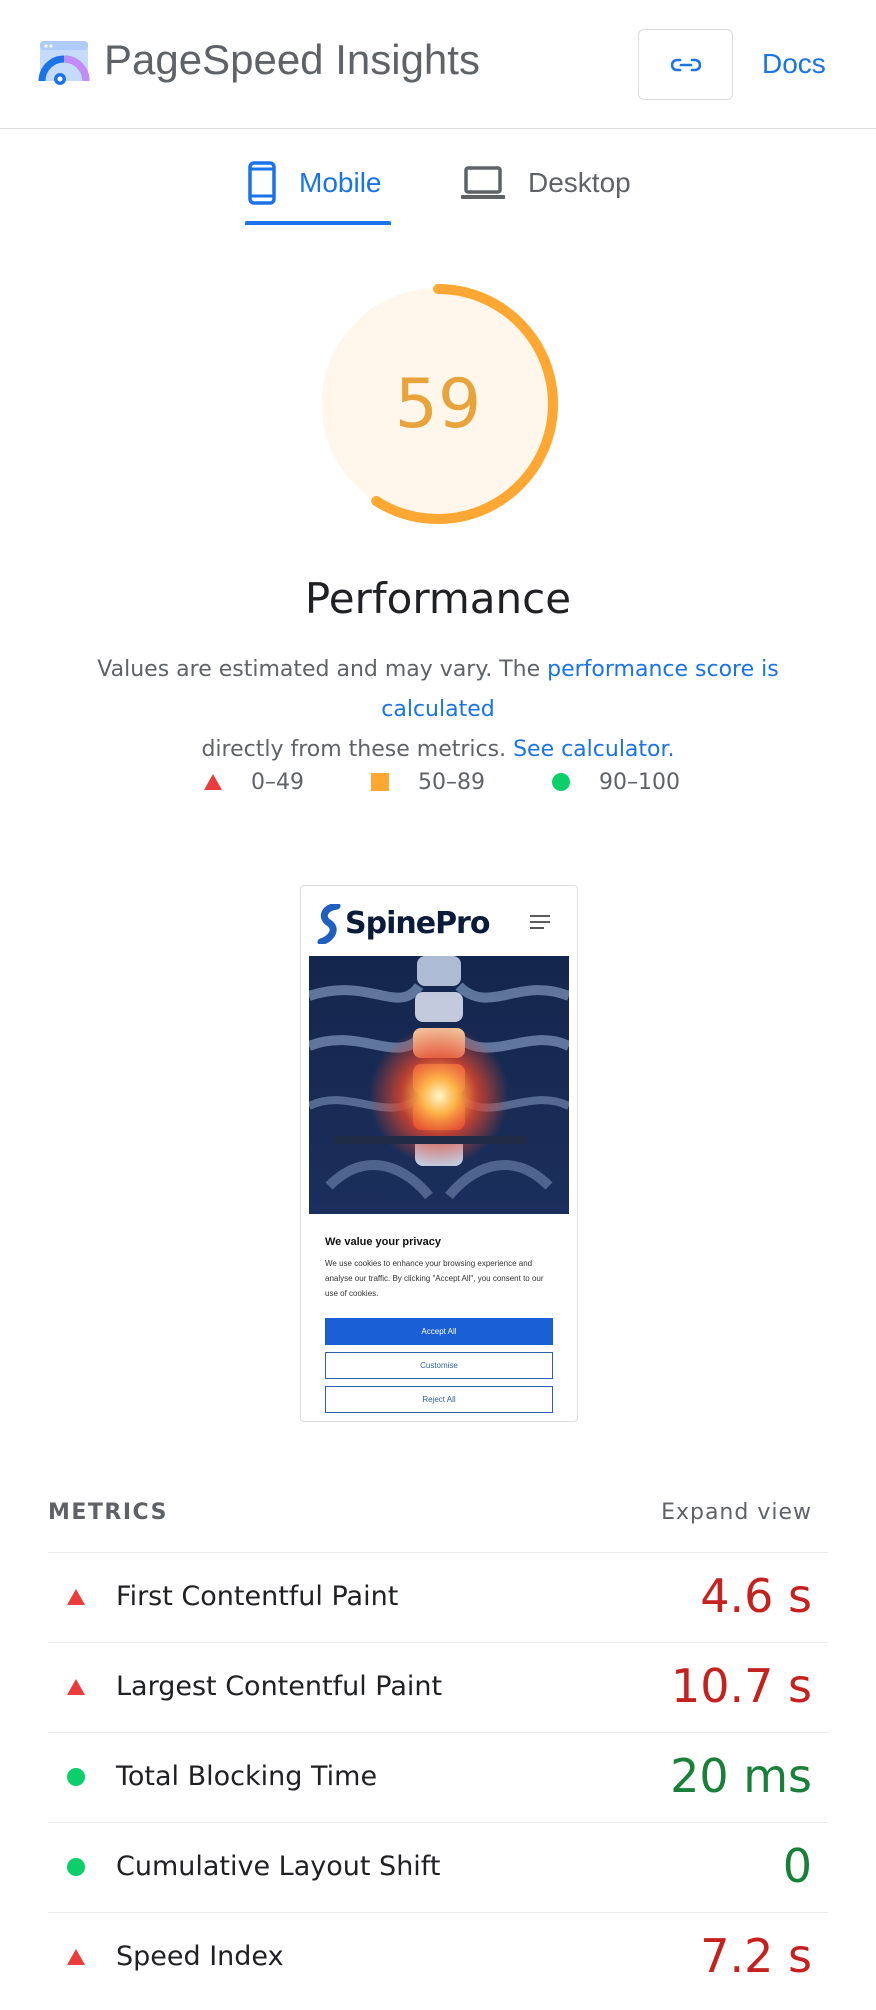 This screenshot has width=876, height=2010. What do you see at coordinates (438, 178) in the screenshot?
I see `device-tabs: Mobile Desktop` at bounding box center [438, 178].